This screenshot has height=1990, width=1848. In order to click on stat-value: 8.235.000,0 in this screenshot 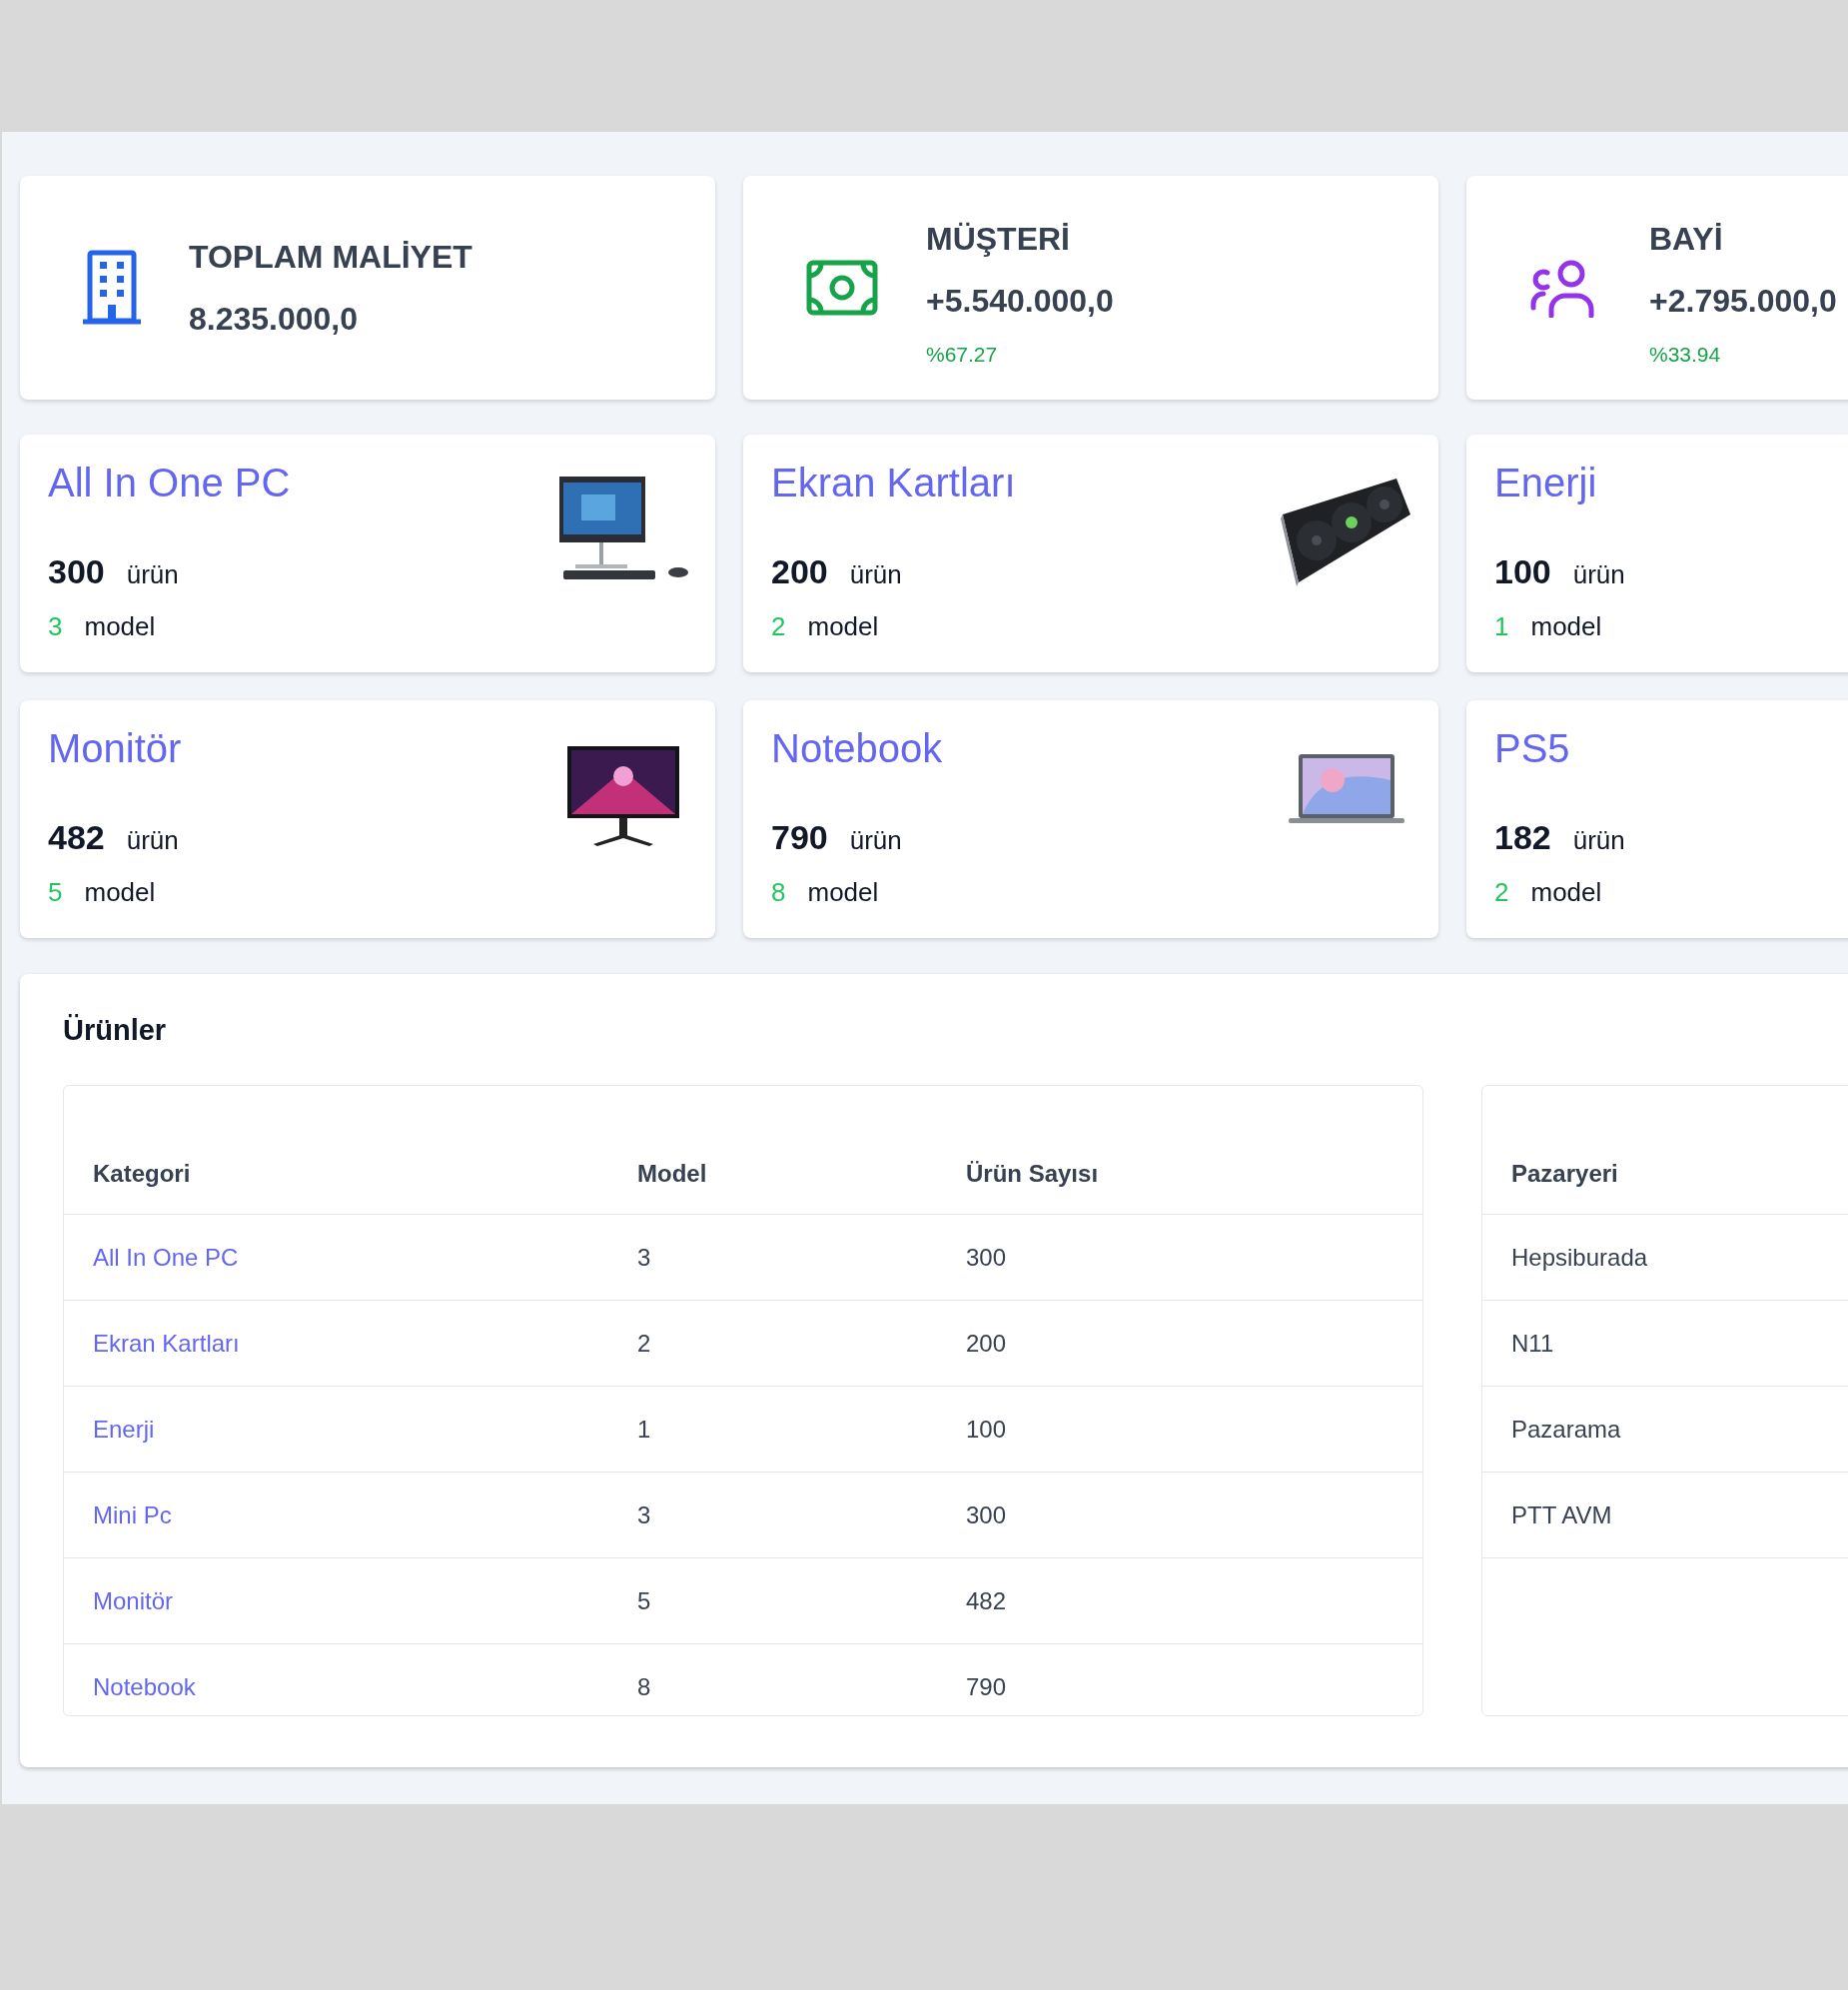, I will do `click(274, 320)`.